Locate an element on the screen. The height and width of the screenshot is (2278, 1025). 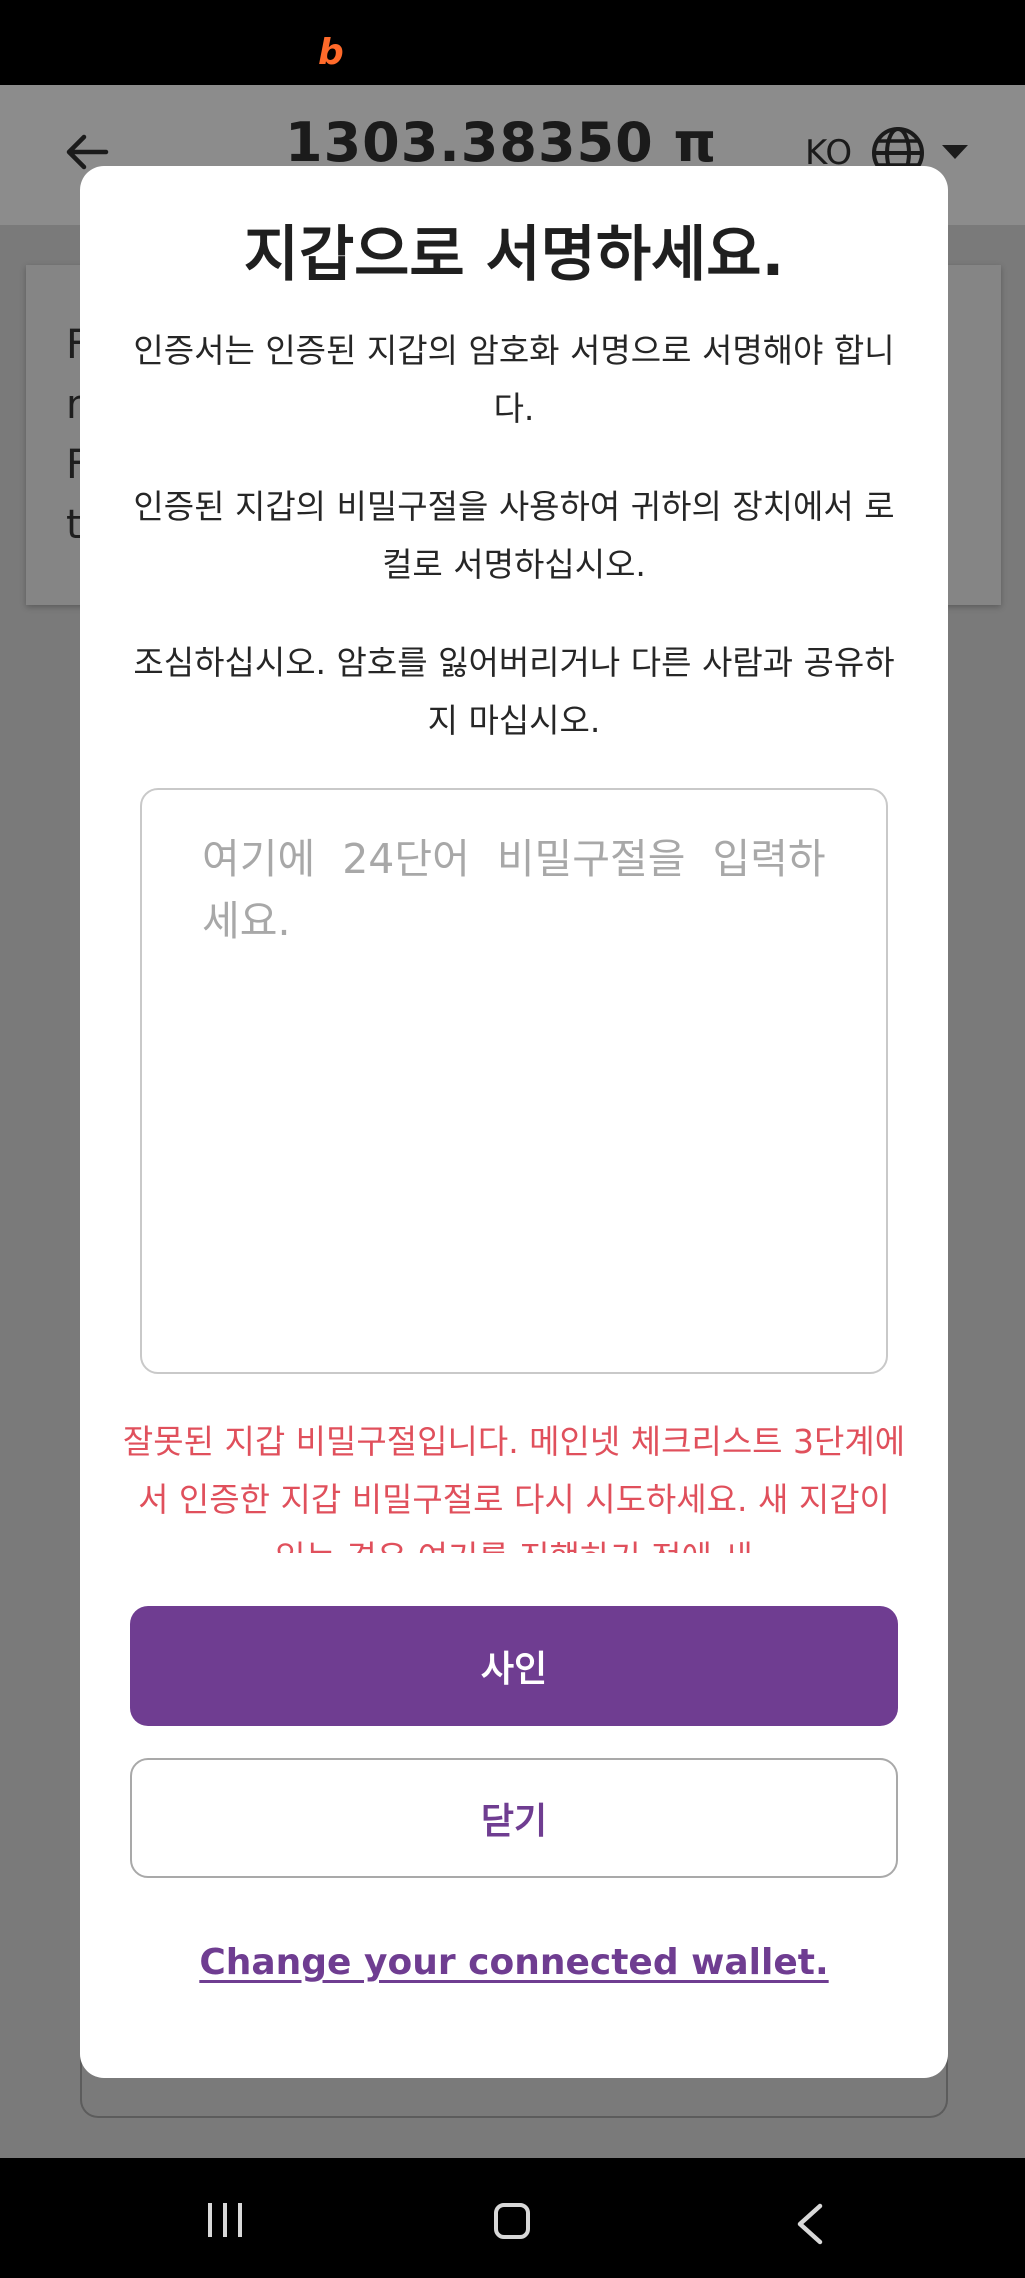
status-bar: b is located at coordinates (512, 42).